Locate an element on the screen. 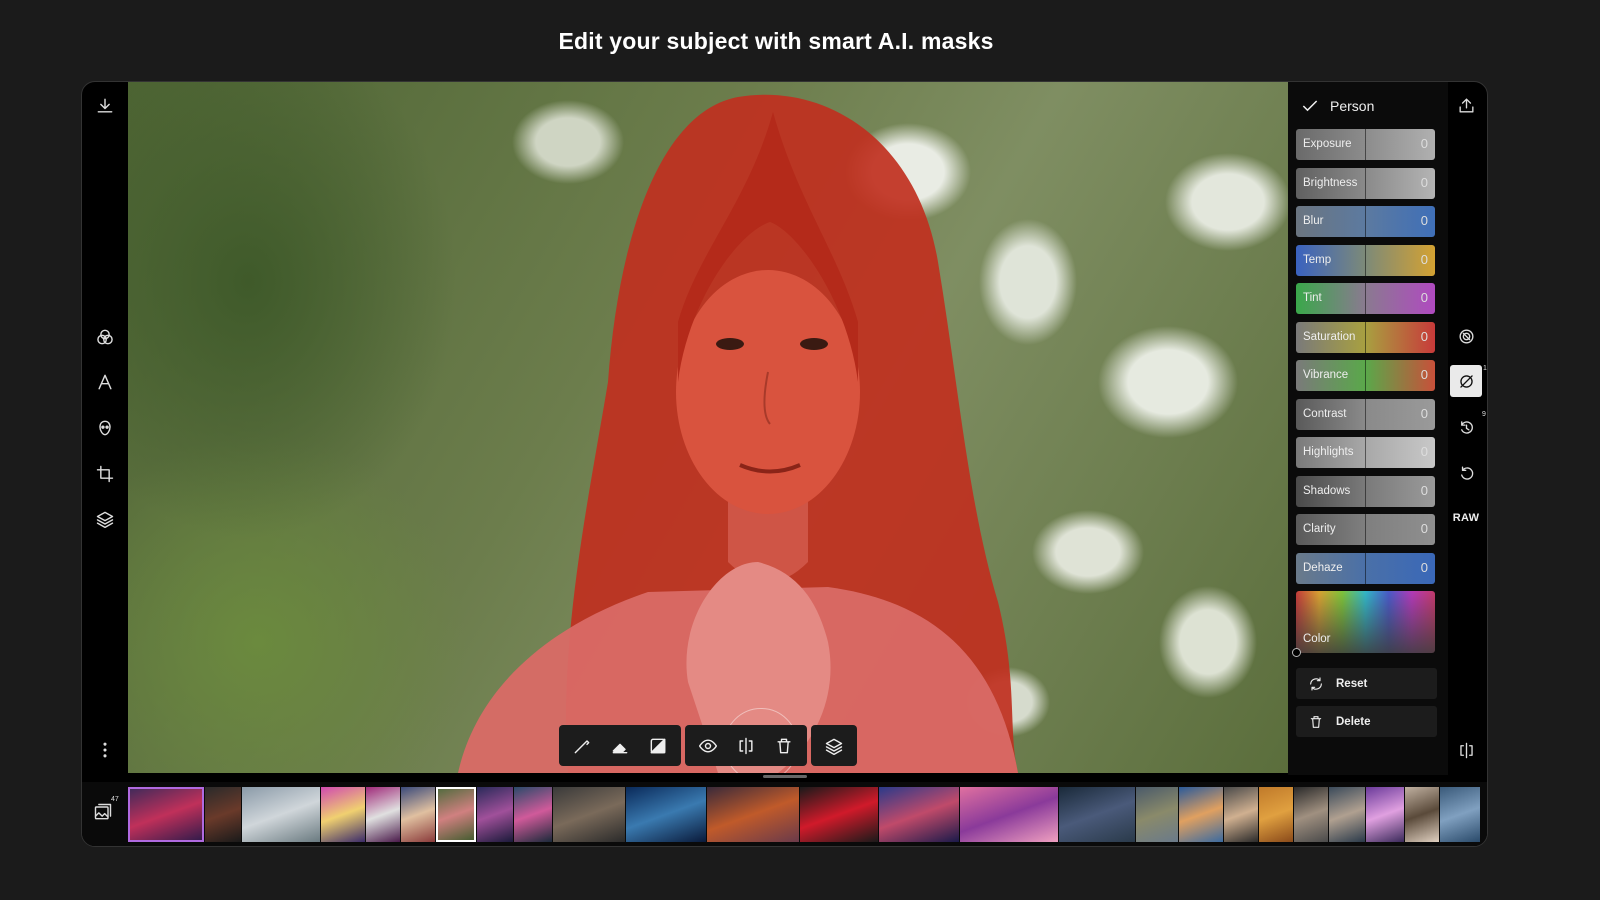 This screenshot has width=1600, height=900. film-strip: 47 is located at coordinates (784, 814).